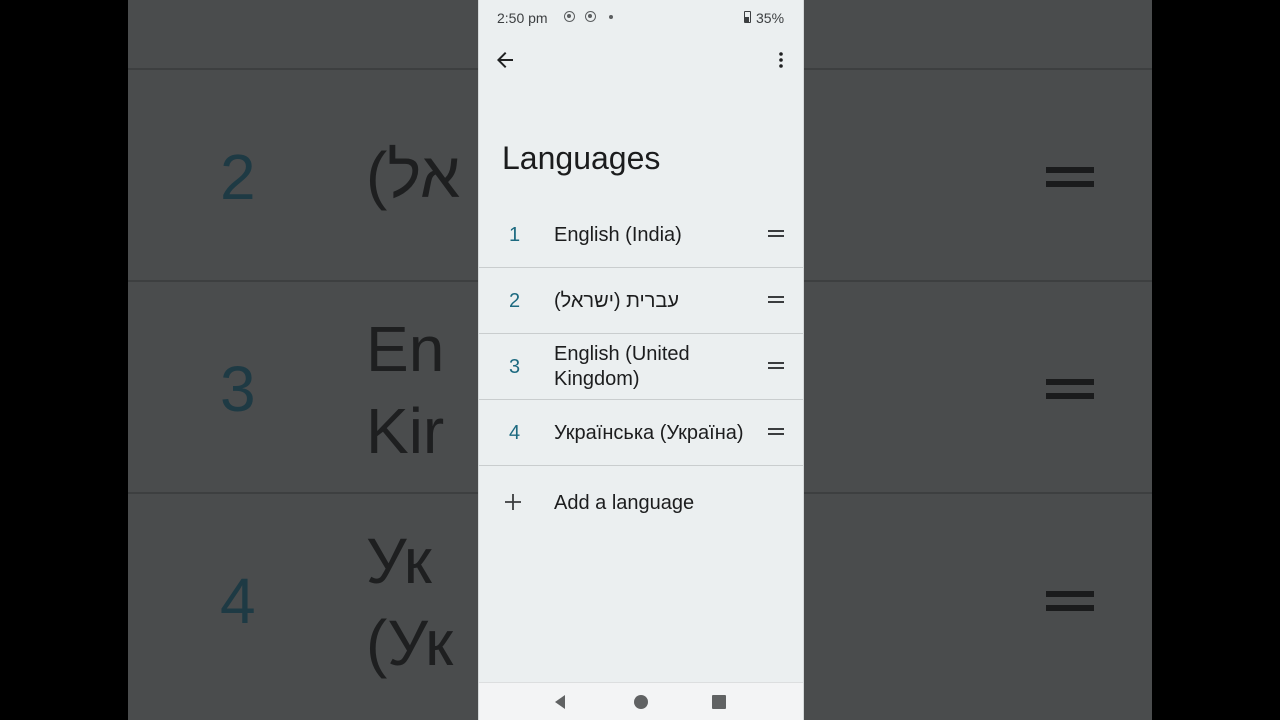  Describe the element at coordinates (405, 431) in the screenshot. I see `bg-row-text: Kir` at that location.